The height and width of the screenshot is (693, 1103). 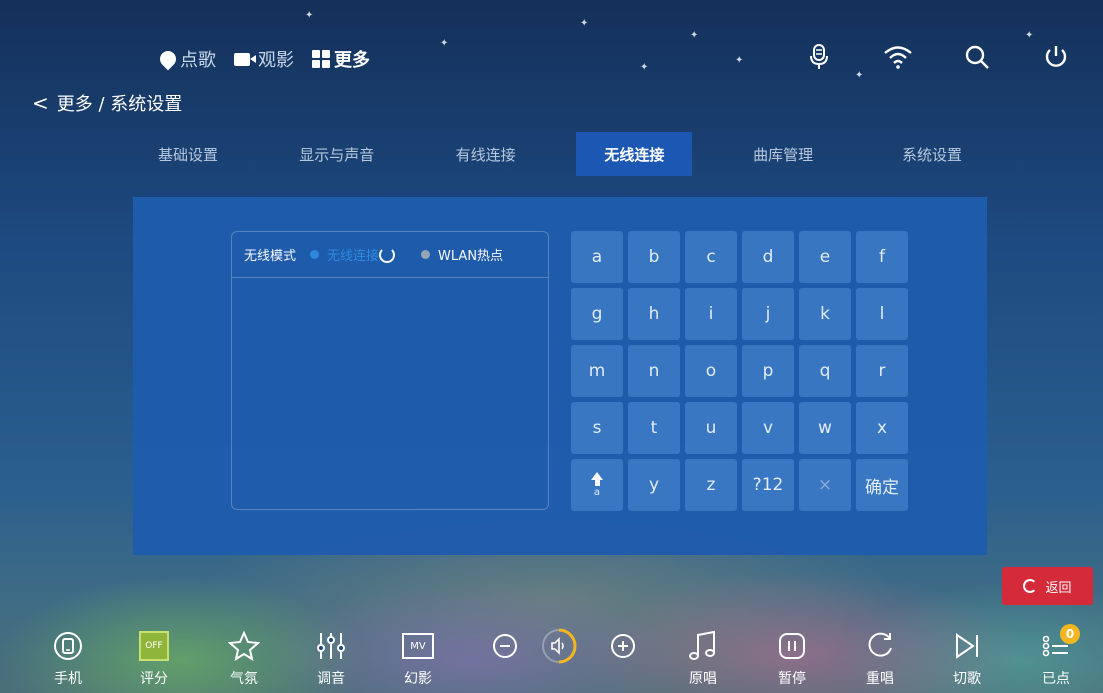 I want to click on key: s, so click(x=597, y=428).